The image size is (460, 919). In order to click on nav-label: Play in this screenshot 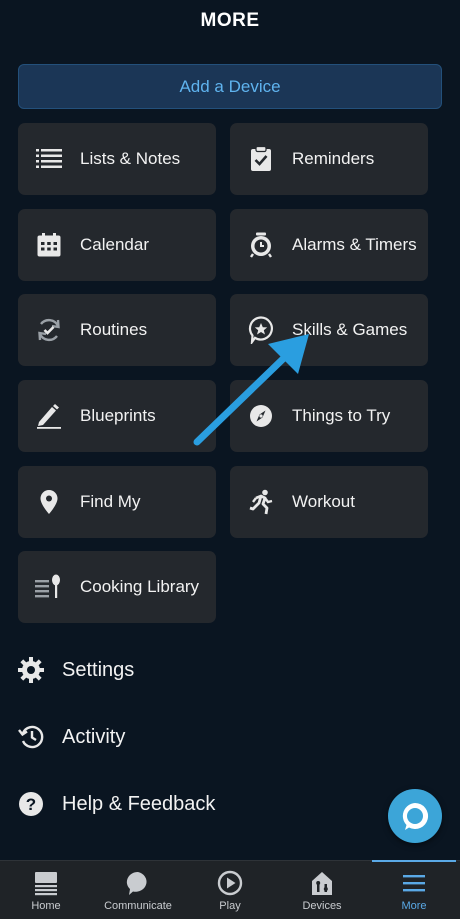, I will do `click(230, 906)`.